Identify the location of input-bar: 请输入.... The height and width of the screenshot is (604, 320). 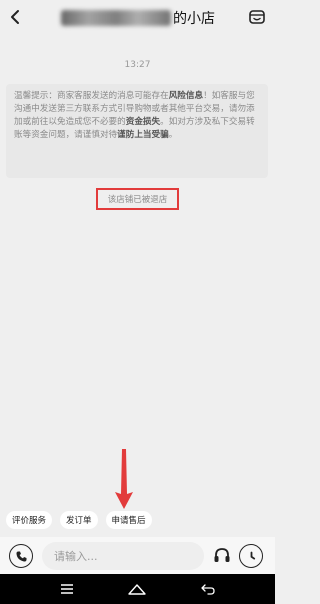
(137, 555).